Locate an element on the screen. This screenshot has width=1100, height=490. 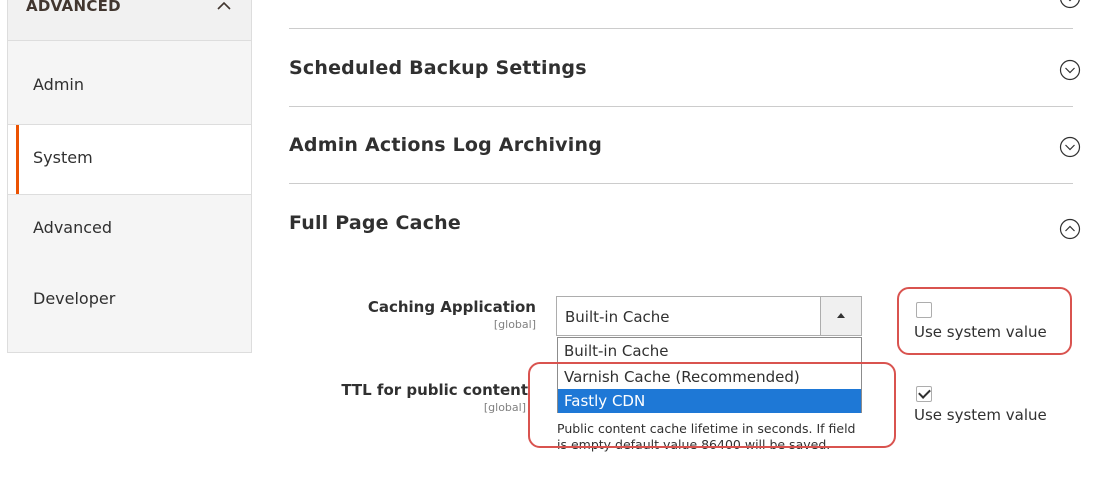
use-system-value-checkbox-ttl is located at coordinates (924, 394).